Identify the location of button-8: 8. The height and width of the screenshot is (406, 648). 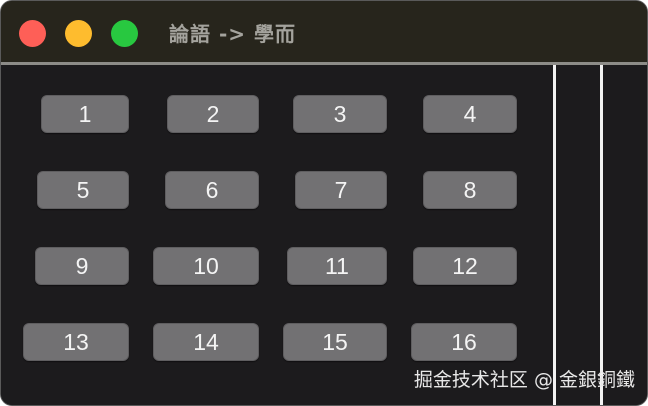
(470, 190).